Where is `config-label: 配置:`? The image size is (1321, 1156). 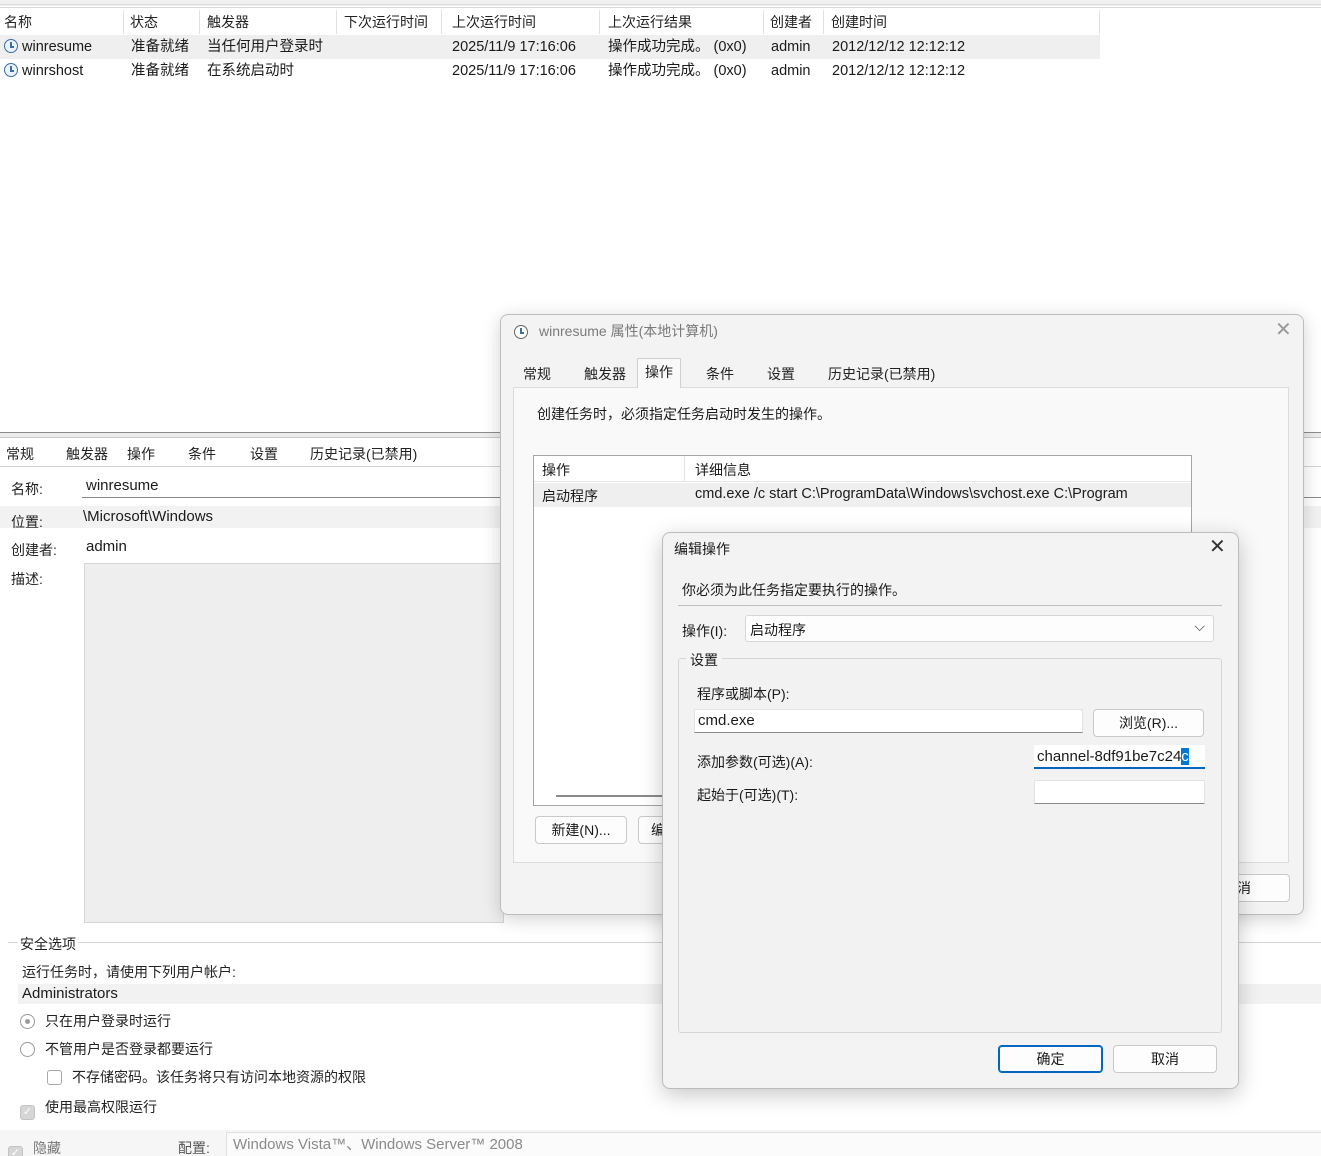
config-label: 配置: is located at coordinates (194, 1148).